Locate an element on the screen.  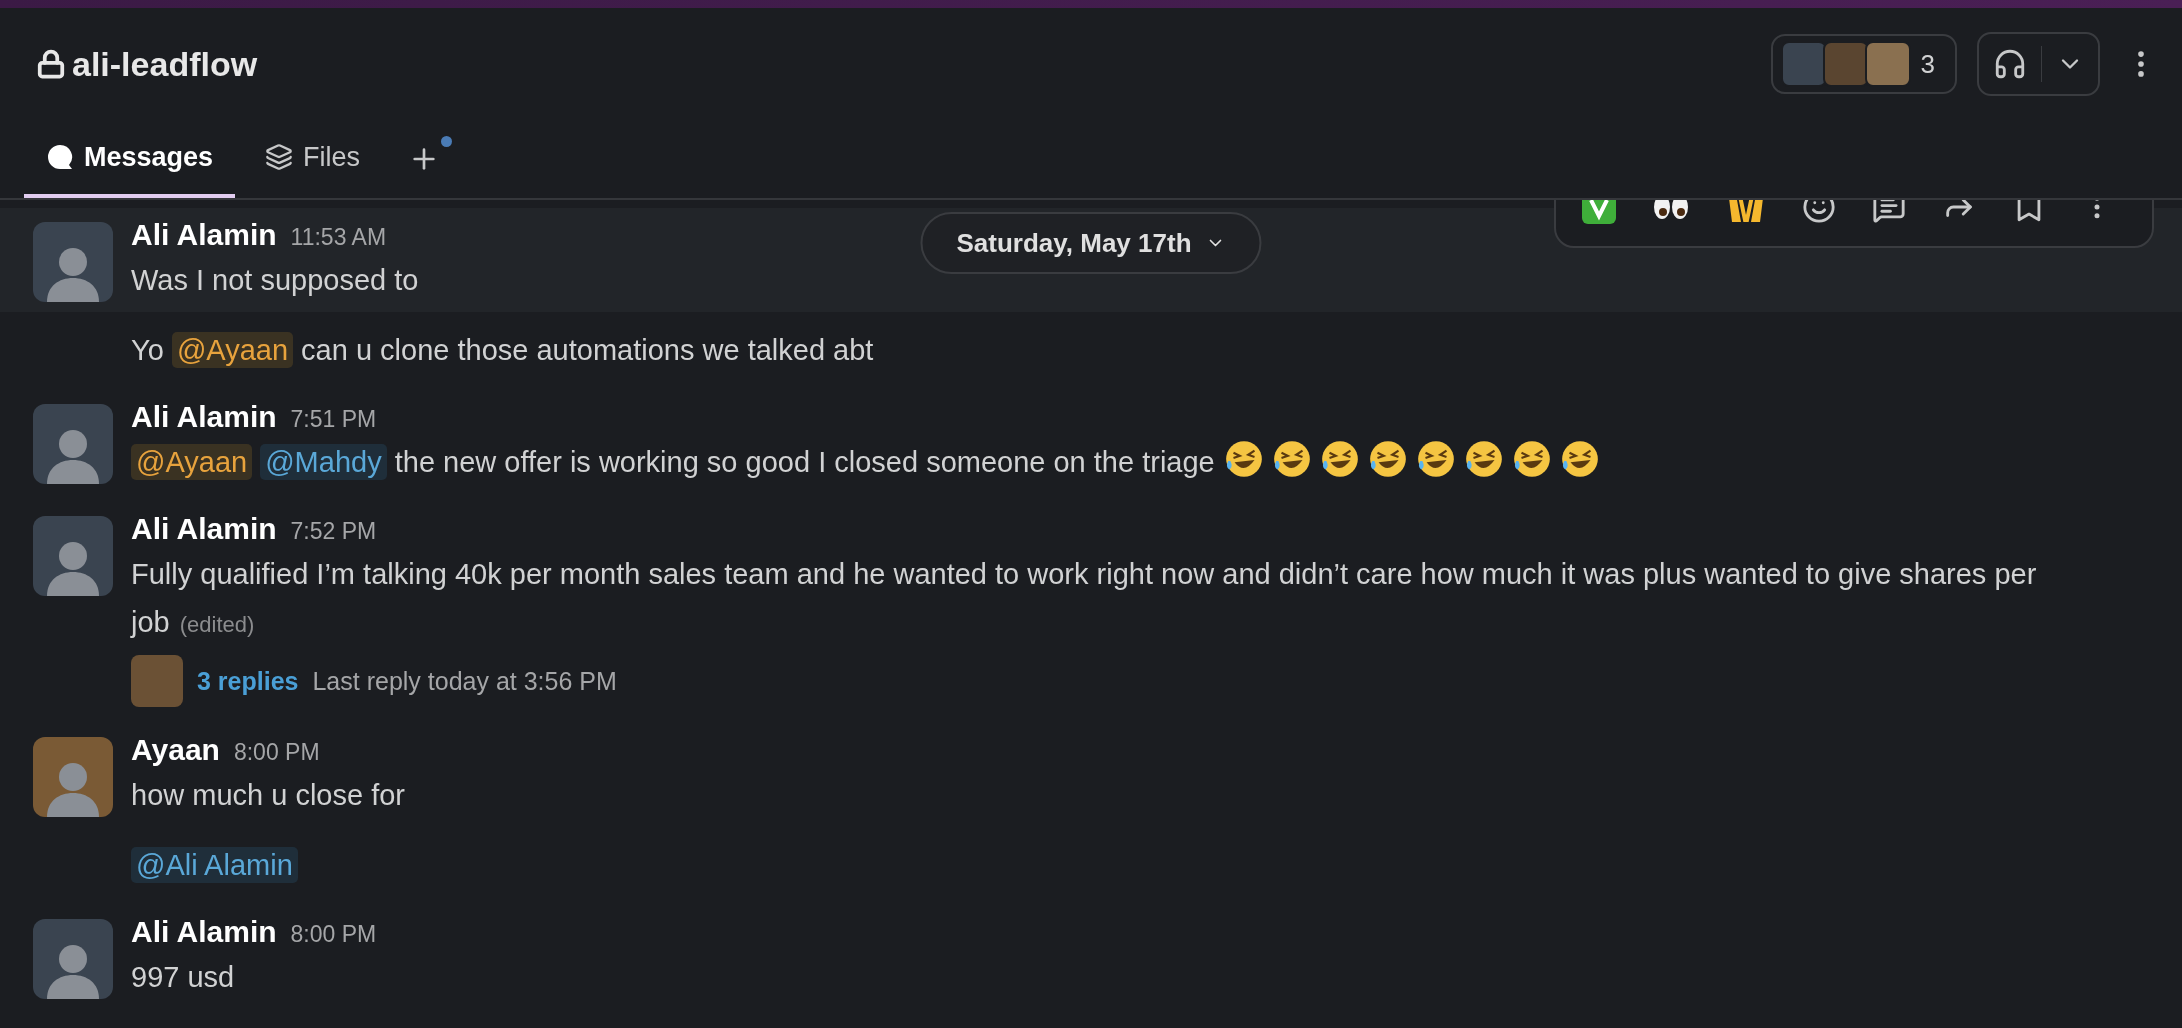
last-reply-time: Last reply today at 3:56 PM is located at coordinates (464, 681).